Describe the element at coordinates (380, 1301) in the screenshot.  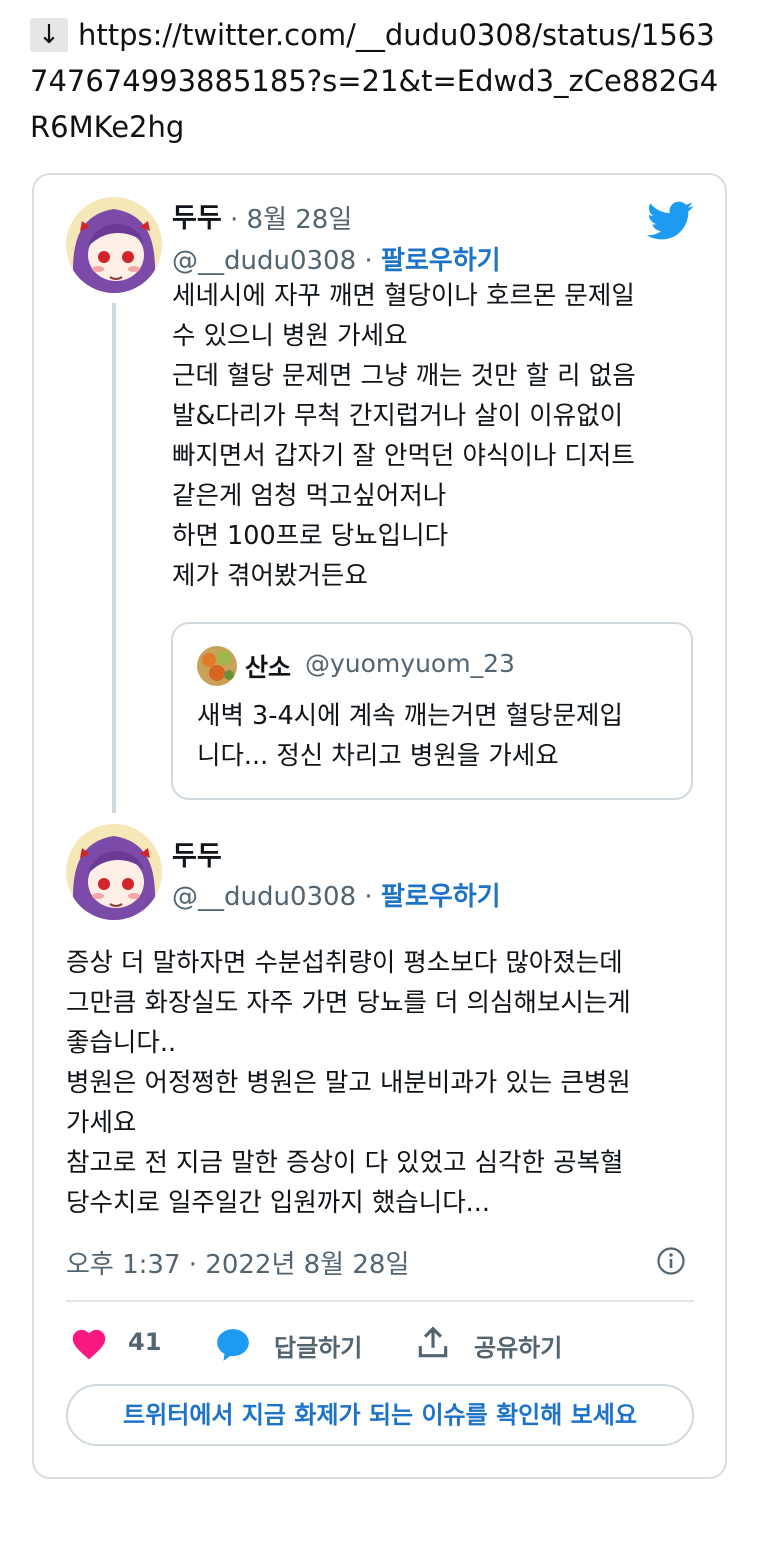
I see `divider` at that location.